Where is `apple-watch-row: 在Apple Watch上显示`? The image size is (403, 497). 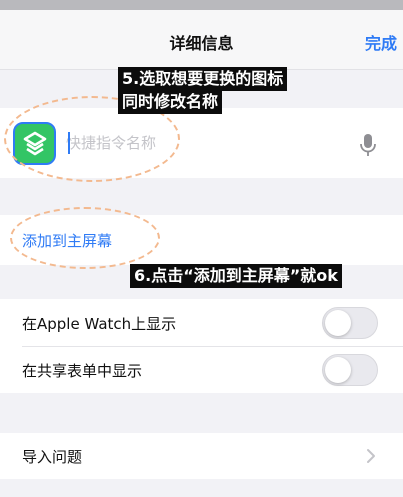
apple-watch-row: 在Apple Watch上显示 is located at coordinates (201, 323).